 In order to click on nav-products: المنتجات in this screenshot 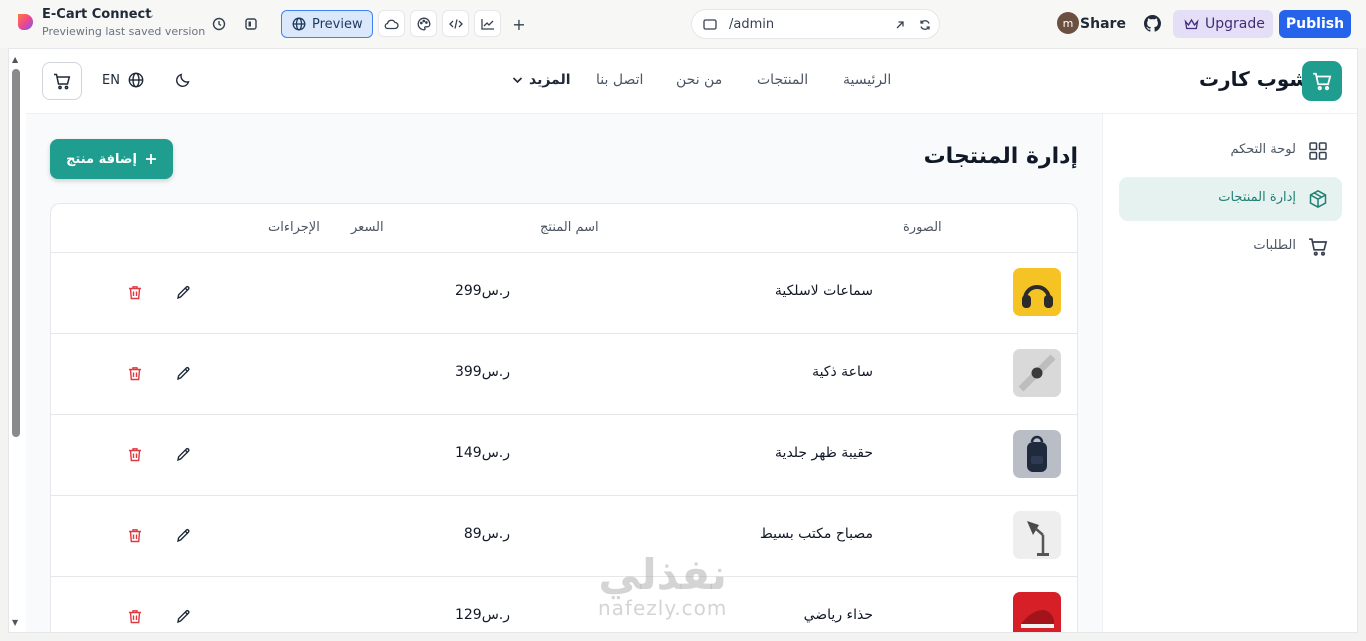, I will do `click(782, 80)`.